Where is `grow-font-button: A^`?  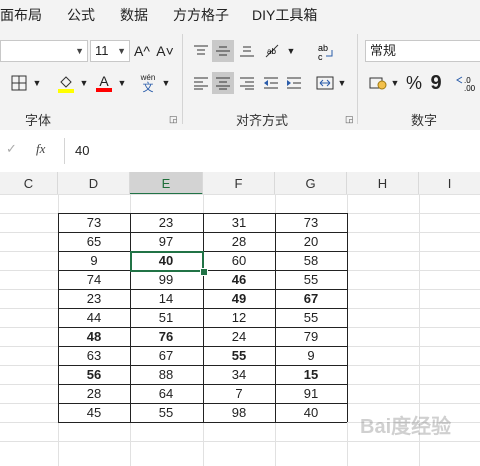
grow-font-button: A^ is located at coordinates (142, 51).